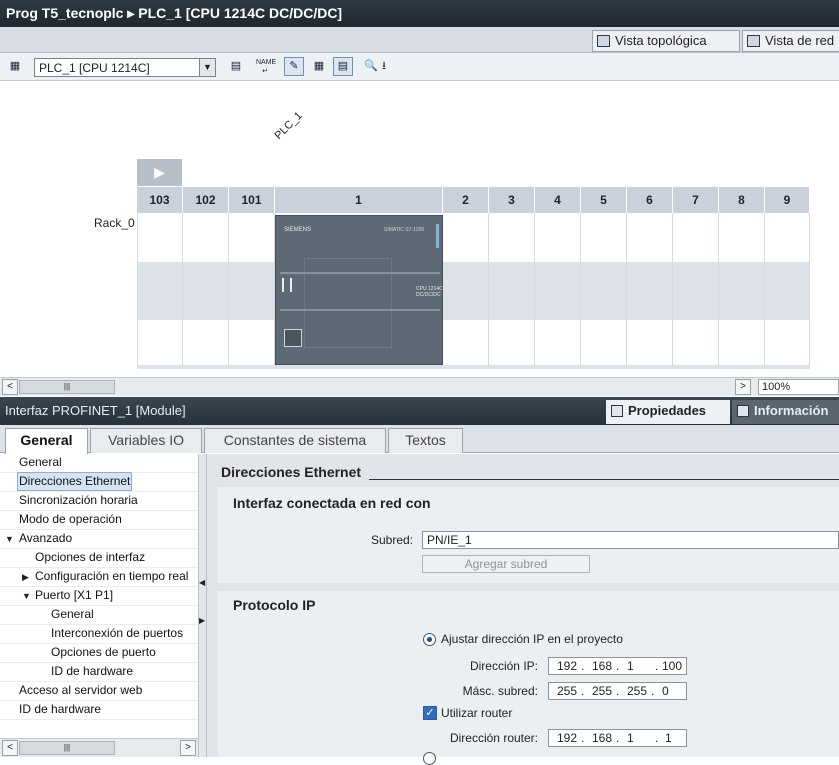 The height and width of the screenshot is (765, 839). Describe the element at coordinates (500, 691) in the screenshot. I see `subnet-mask-label: Másc. subred:` at that location.